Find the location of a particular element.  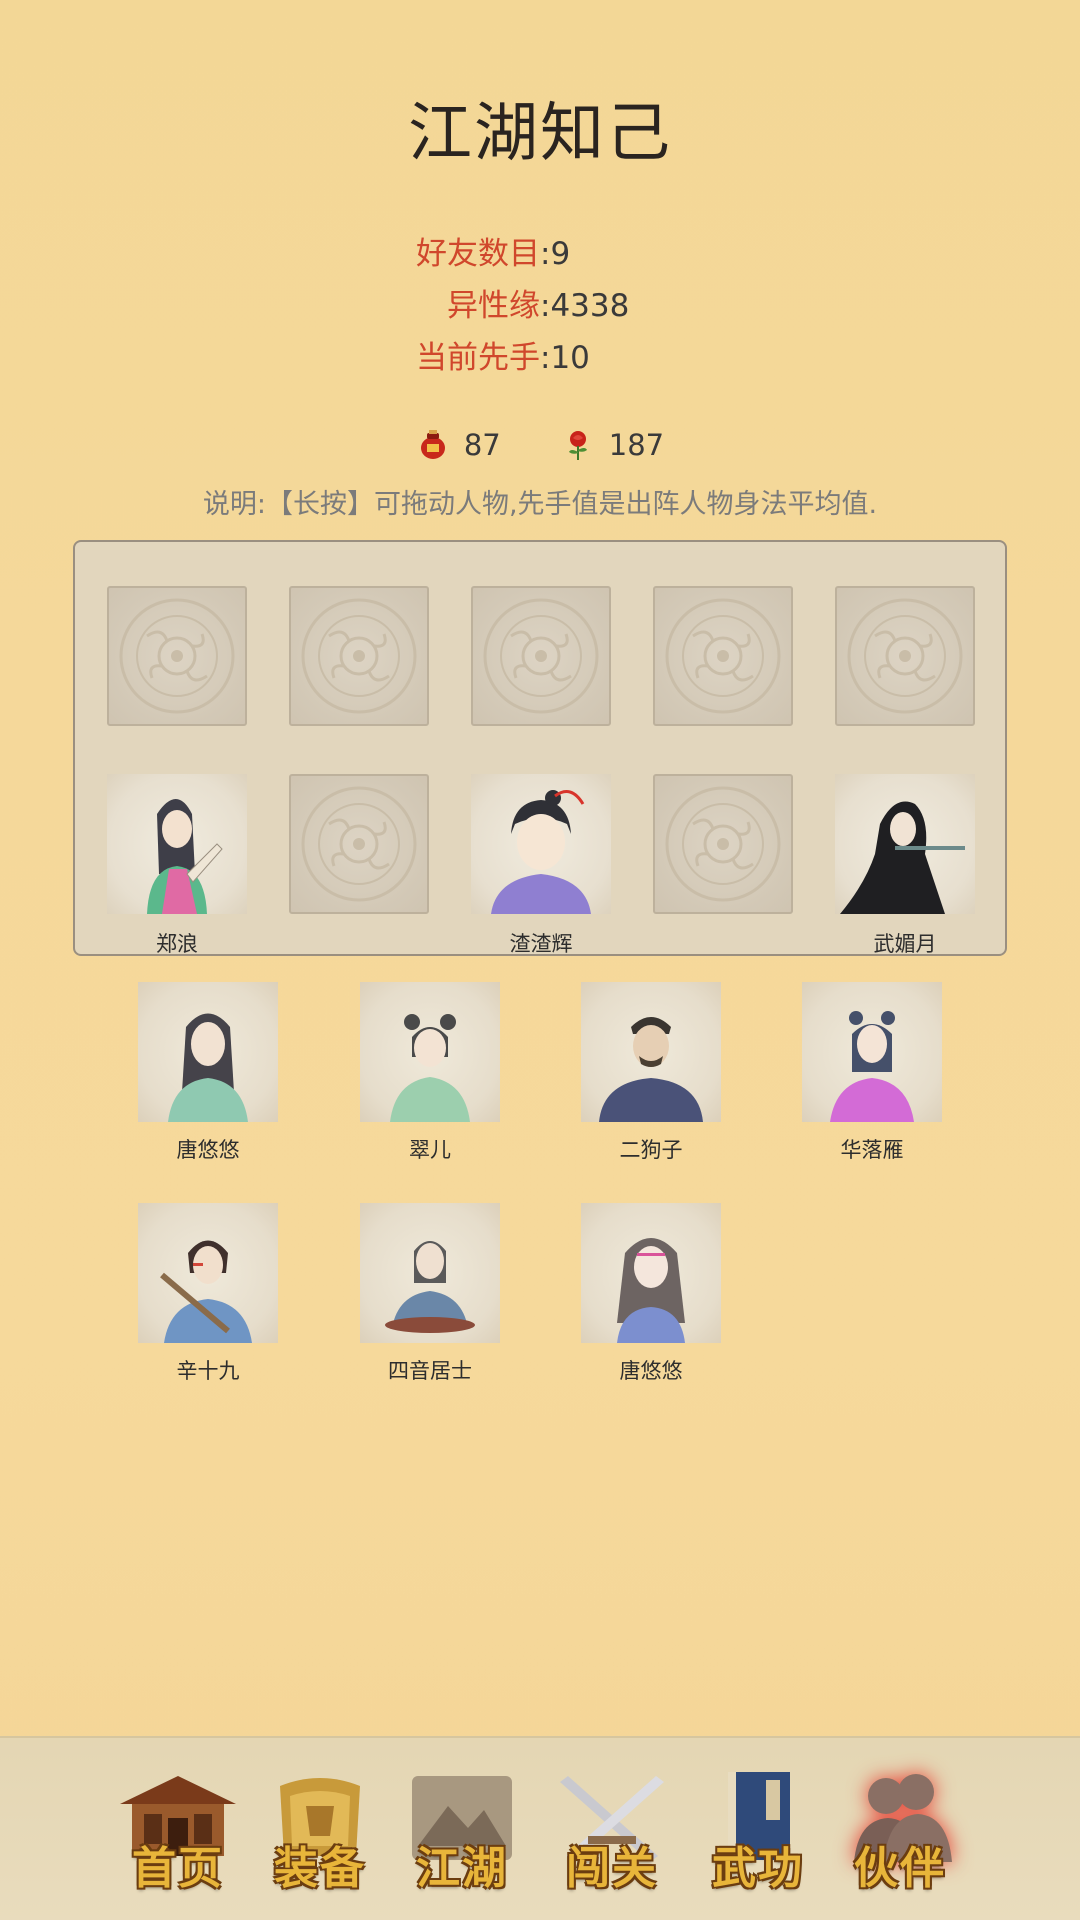

reserve-character: 四音居士 is located at coordinates (430, 1294).